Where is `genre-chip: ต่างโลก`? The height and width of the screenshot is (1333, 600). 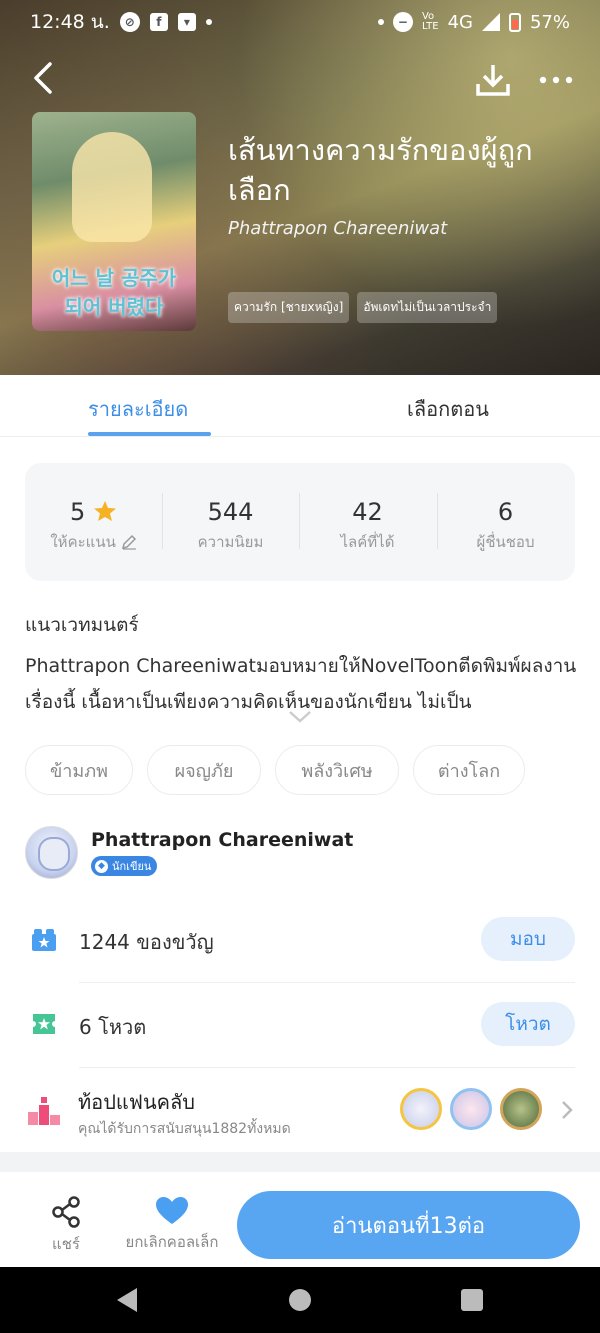 genre-chip: ต่างโลก is located at coordinates (469, 770).